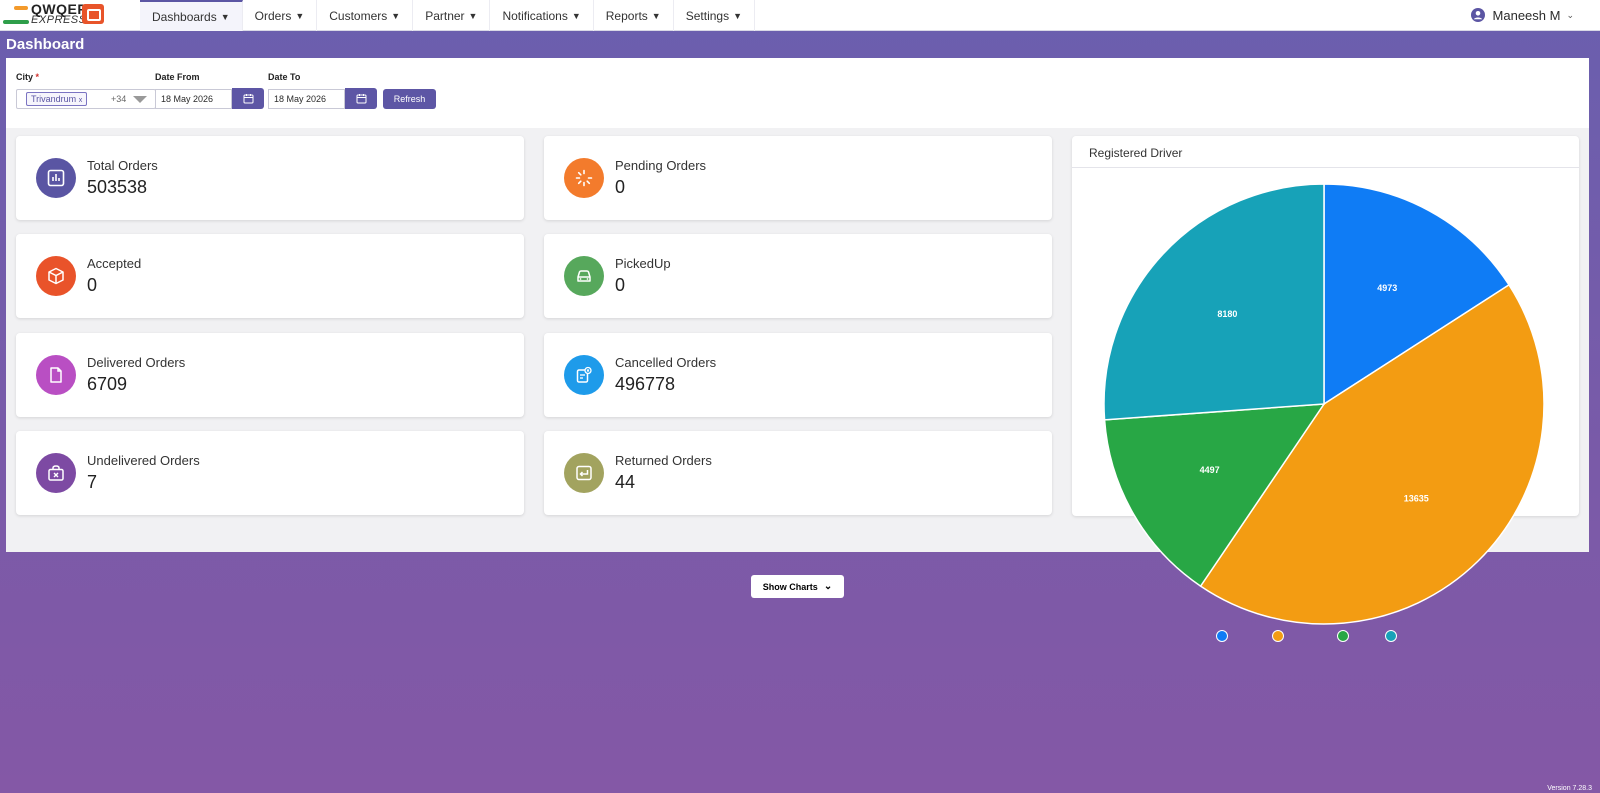 The width and height of the screenshot is (1600, 793). I want to click on chart-divider, so click(1325, 167).